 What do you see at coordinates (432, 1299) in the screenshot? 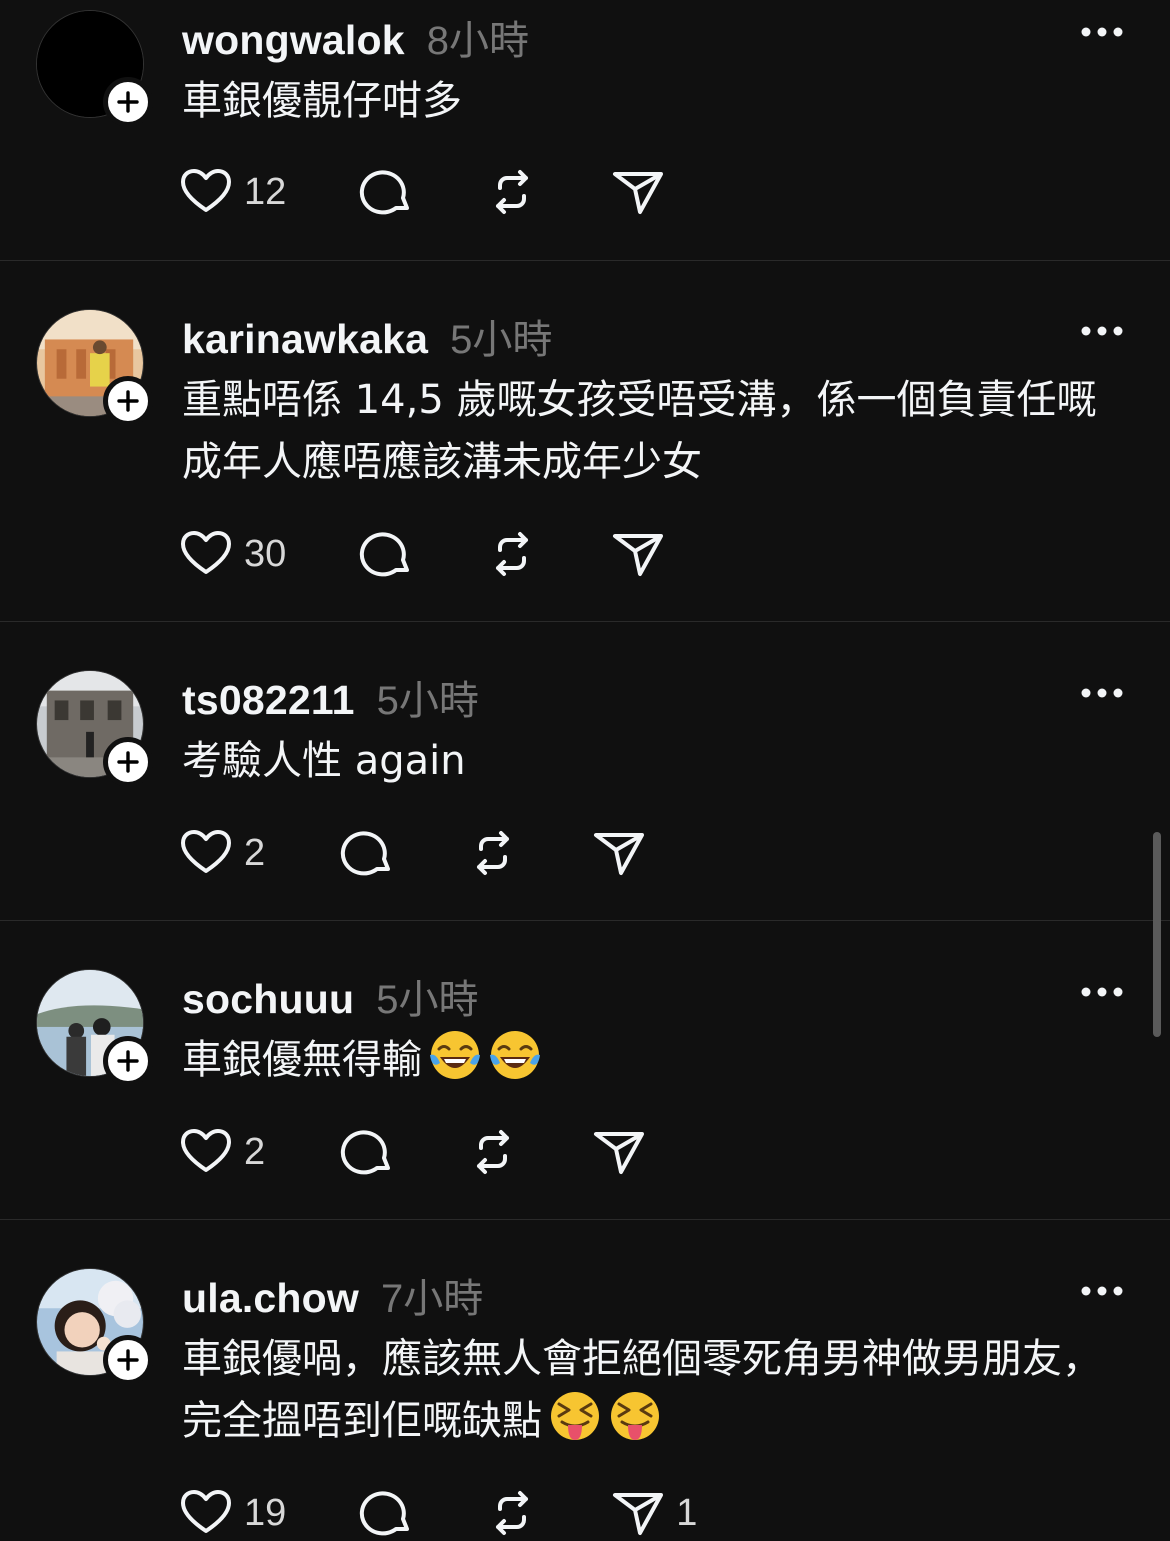
I see `timestamp: 7小時` at bounding box center [432, 1299].